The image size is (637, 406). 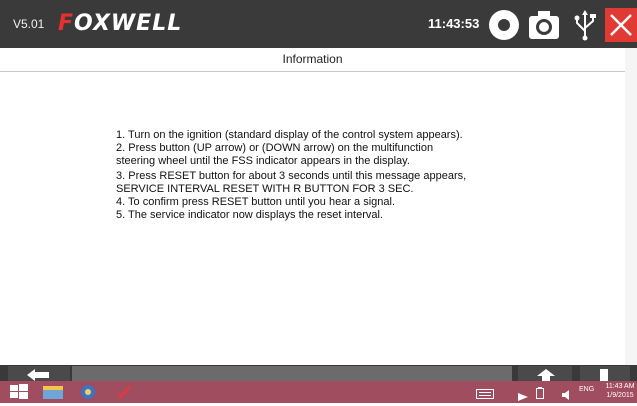 I want to click on scrollbar, so click(x=631, y=207).